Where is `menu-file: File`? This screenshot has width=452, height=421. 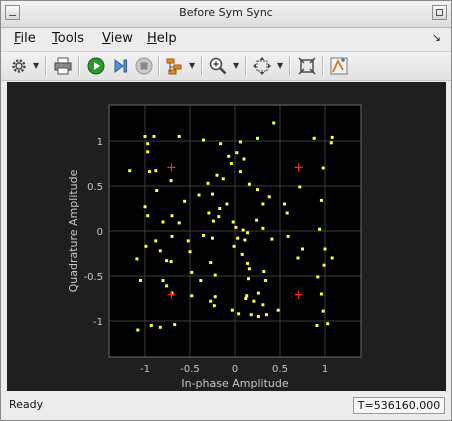 menu-file: File is located at coordinates (25, 38).